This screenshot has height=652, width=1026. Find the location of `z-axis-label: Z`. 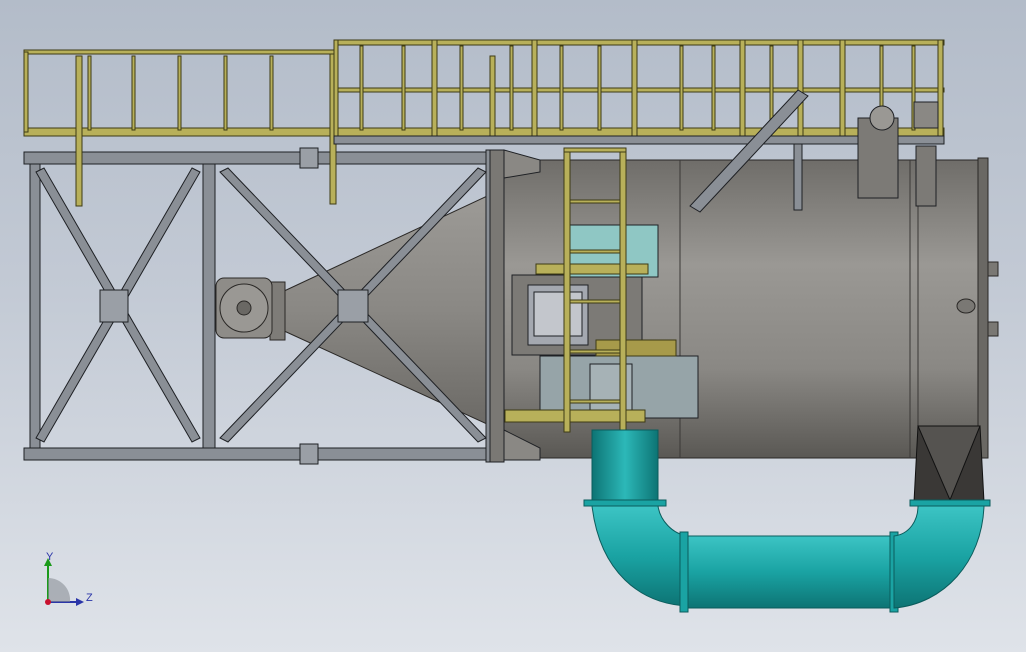

z-axis-label: Z is located at coordinates (89, 598).